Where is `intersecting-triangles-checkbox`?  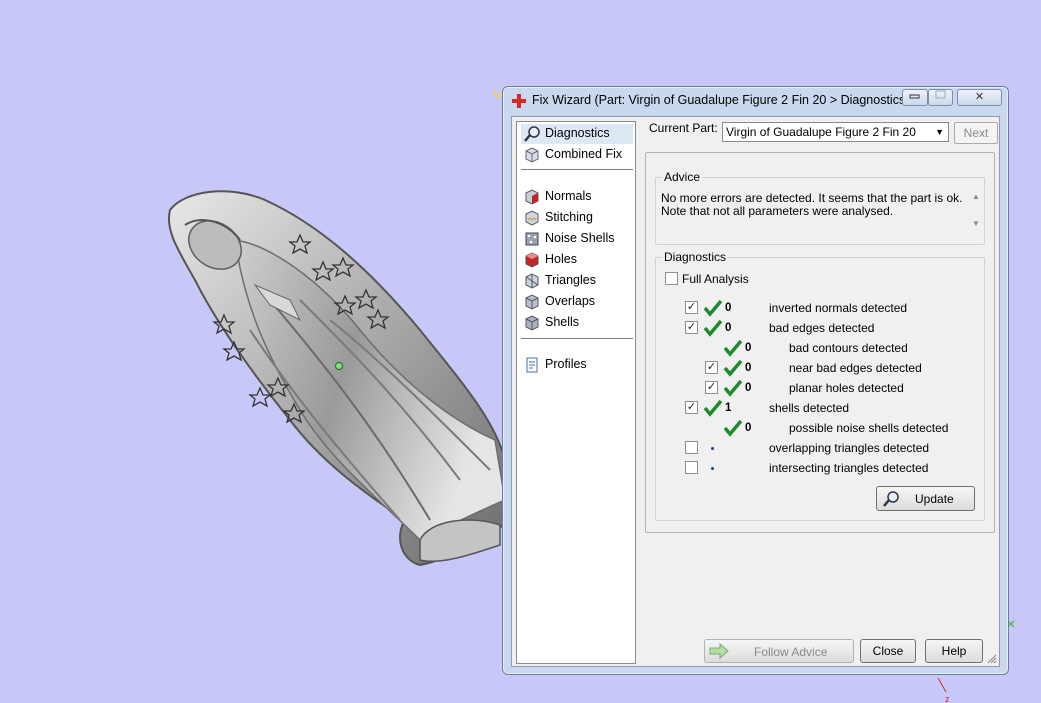
intersecting-triangles-checkbox is located at coordinates (691, 467).